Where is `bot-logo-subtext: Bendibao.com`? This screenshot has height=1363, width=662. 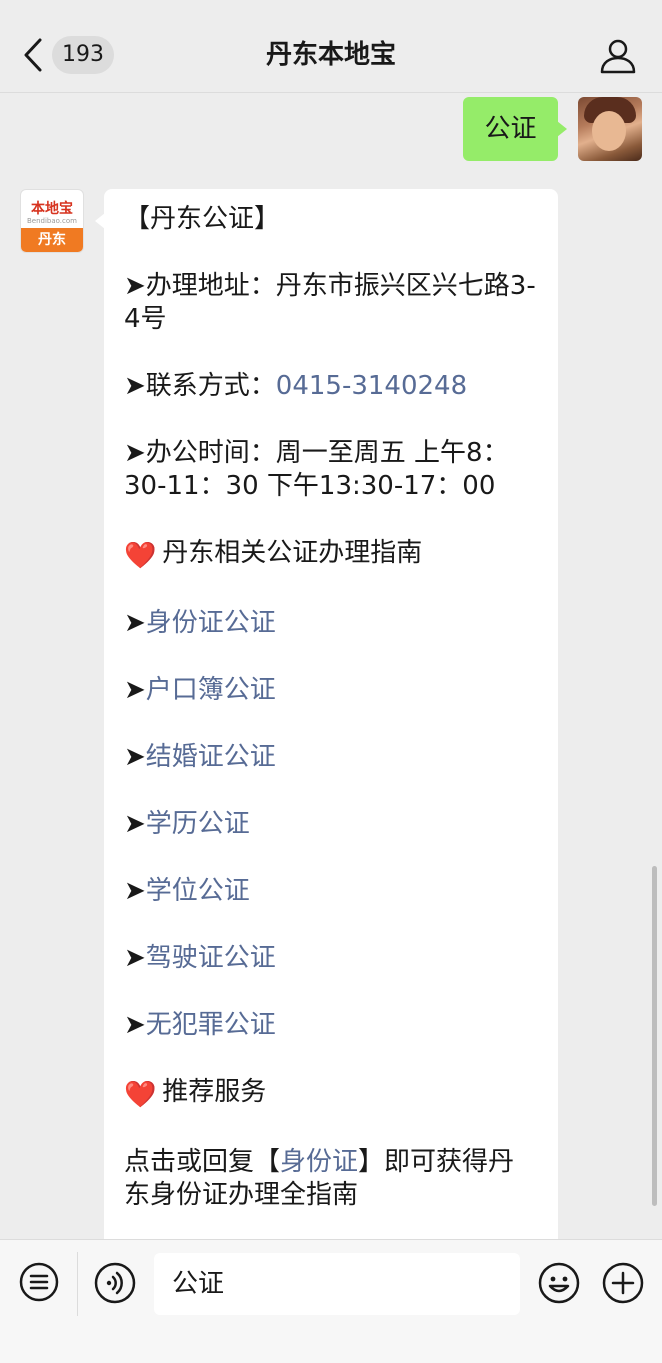
bot-logo-subtext: Bendibao.com is located at coordinates (51, 221).